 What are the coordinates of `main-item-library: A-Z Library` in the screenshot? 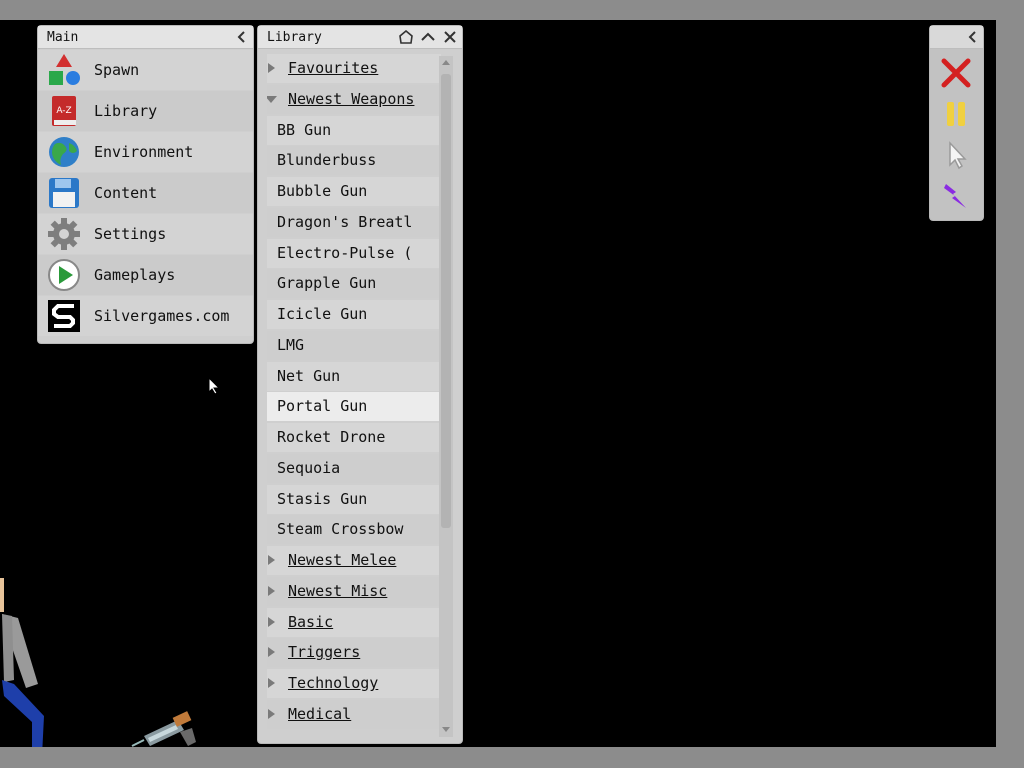 It's located at (145, 111).